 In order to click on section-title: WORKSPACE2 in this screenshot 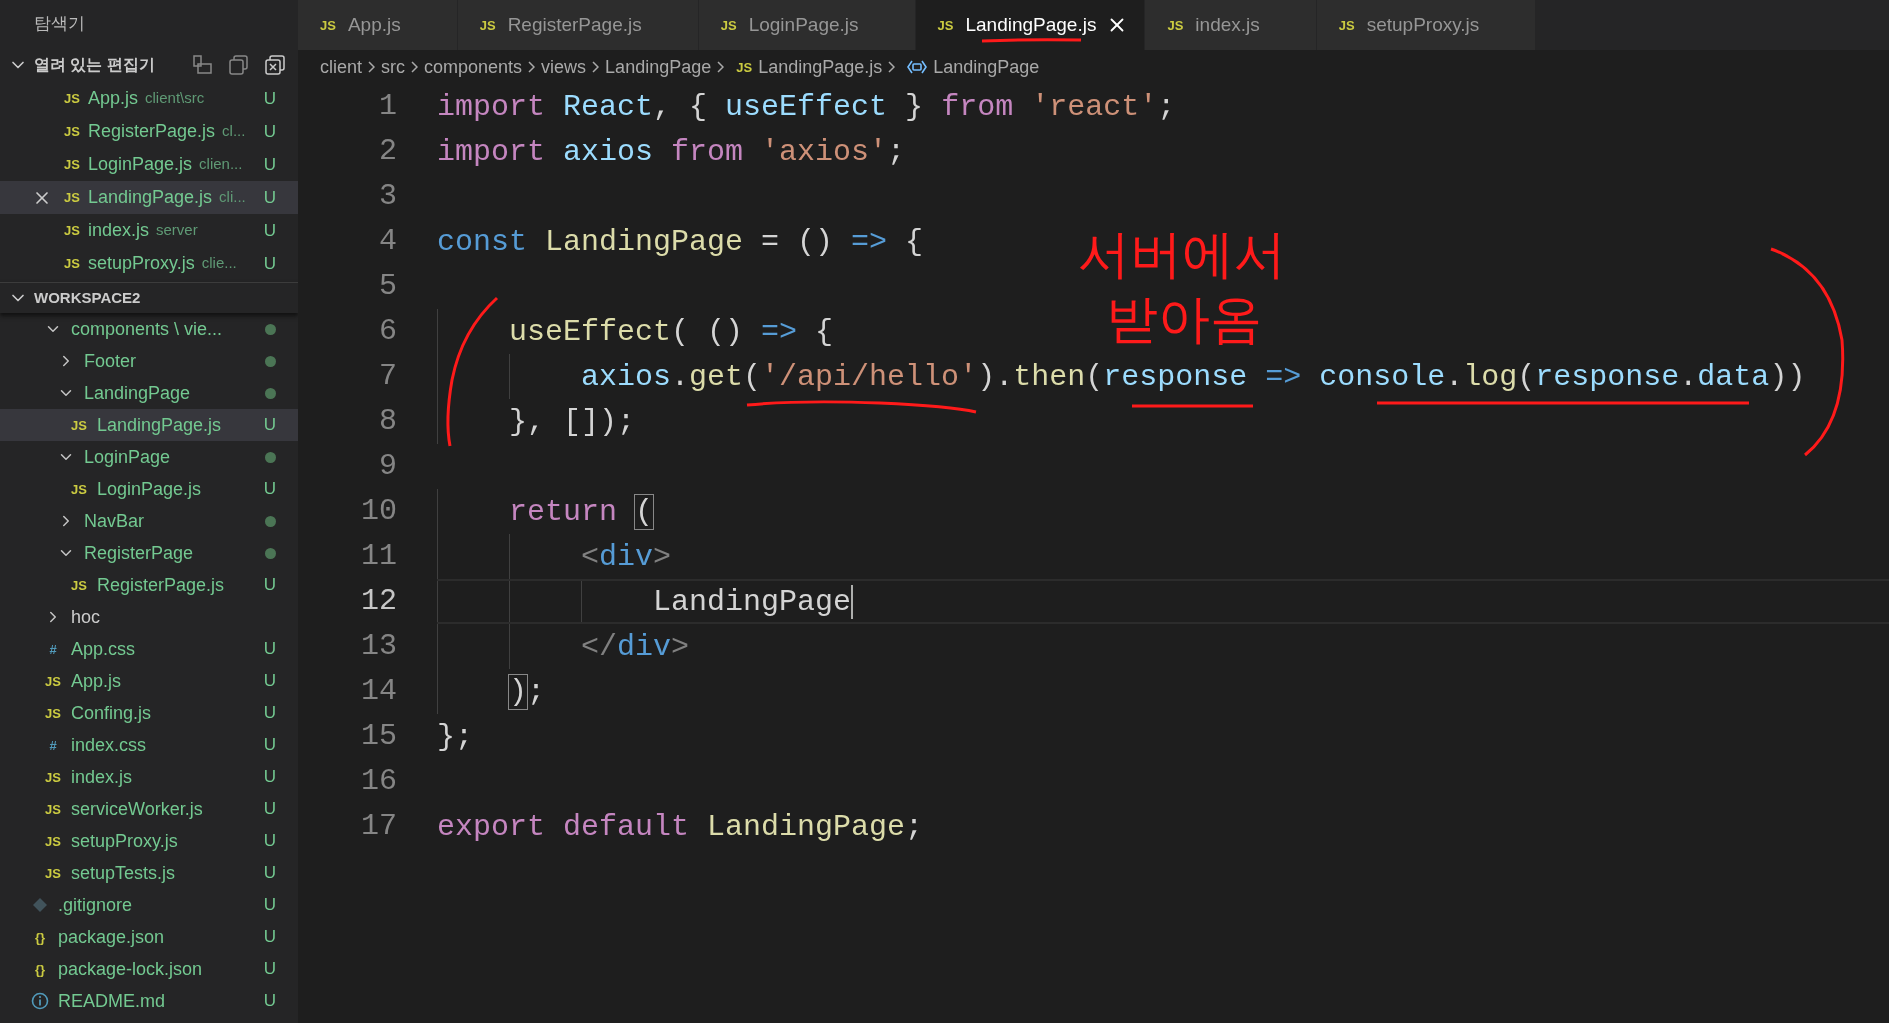, I will do `click(87, 297)`.